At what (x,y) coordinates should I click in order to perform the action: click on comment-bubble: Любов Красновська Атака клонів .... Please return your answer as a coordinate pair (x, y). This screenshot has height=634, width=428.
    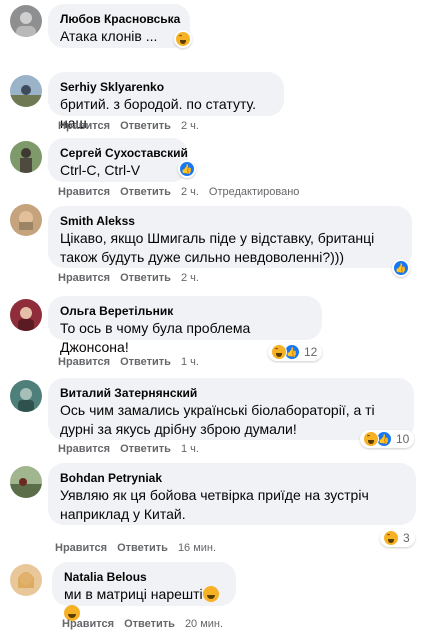
    Looking at the image, I should click on (119, 26).